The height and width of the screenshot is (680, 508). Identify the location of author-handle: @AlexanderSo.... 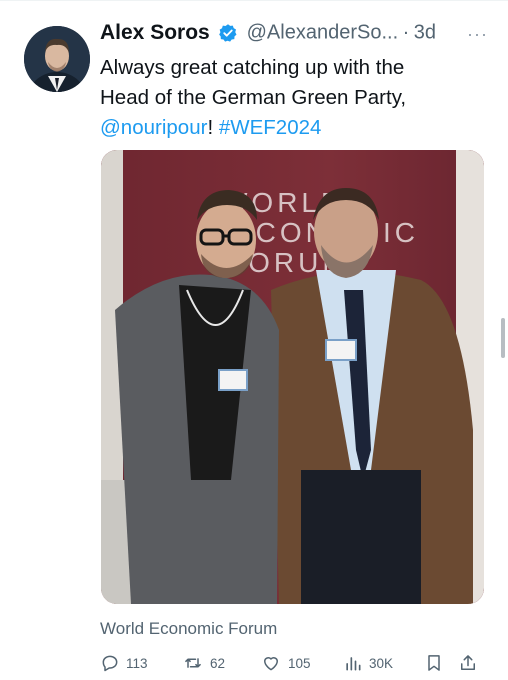
(323, 33).